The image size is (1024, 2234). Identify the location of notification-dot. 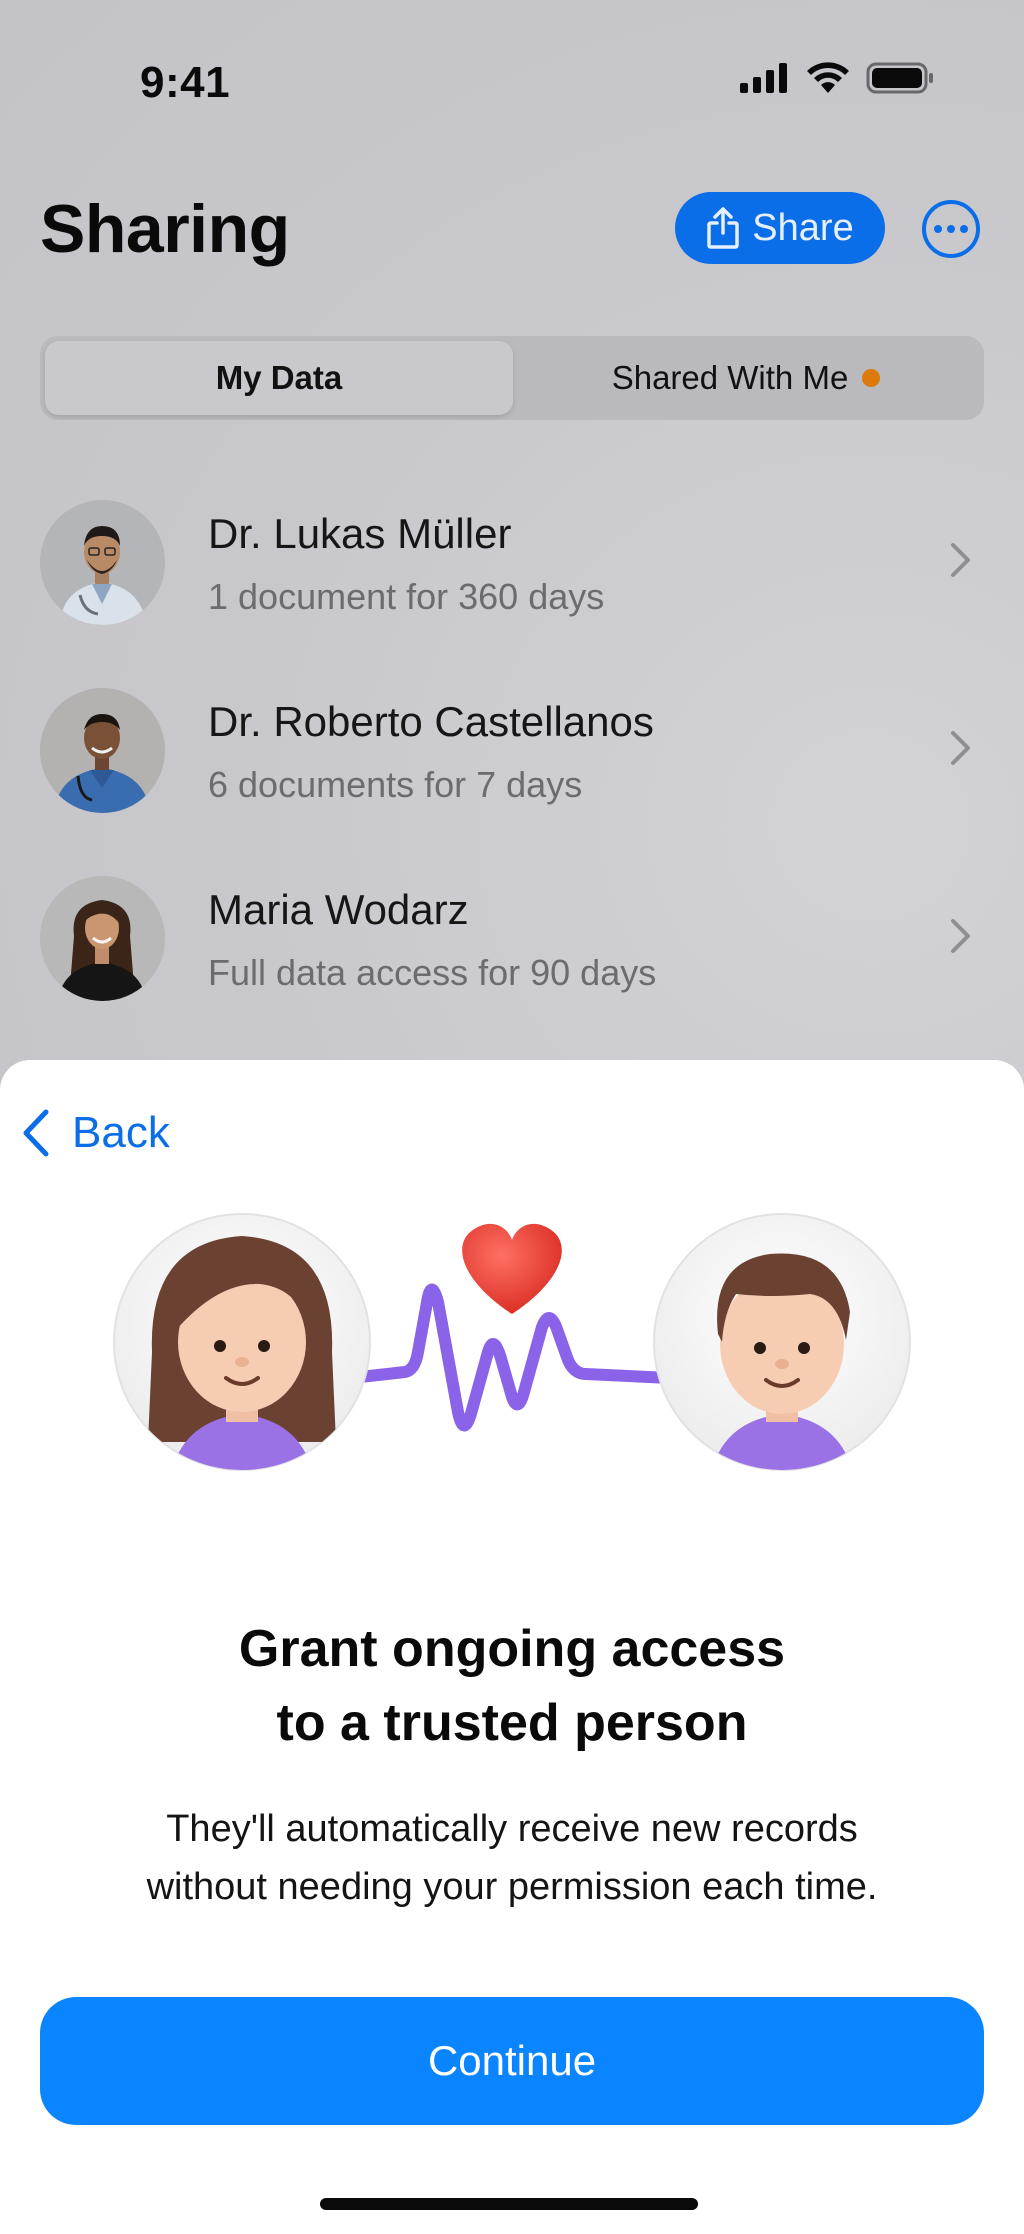
(871, 378).